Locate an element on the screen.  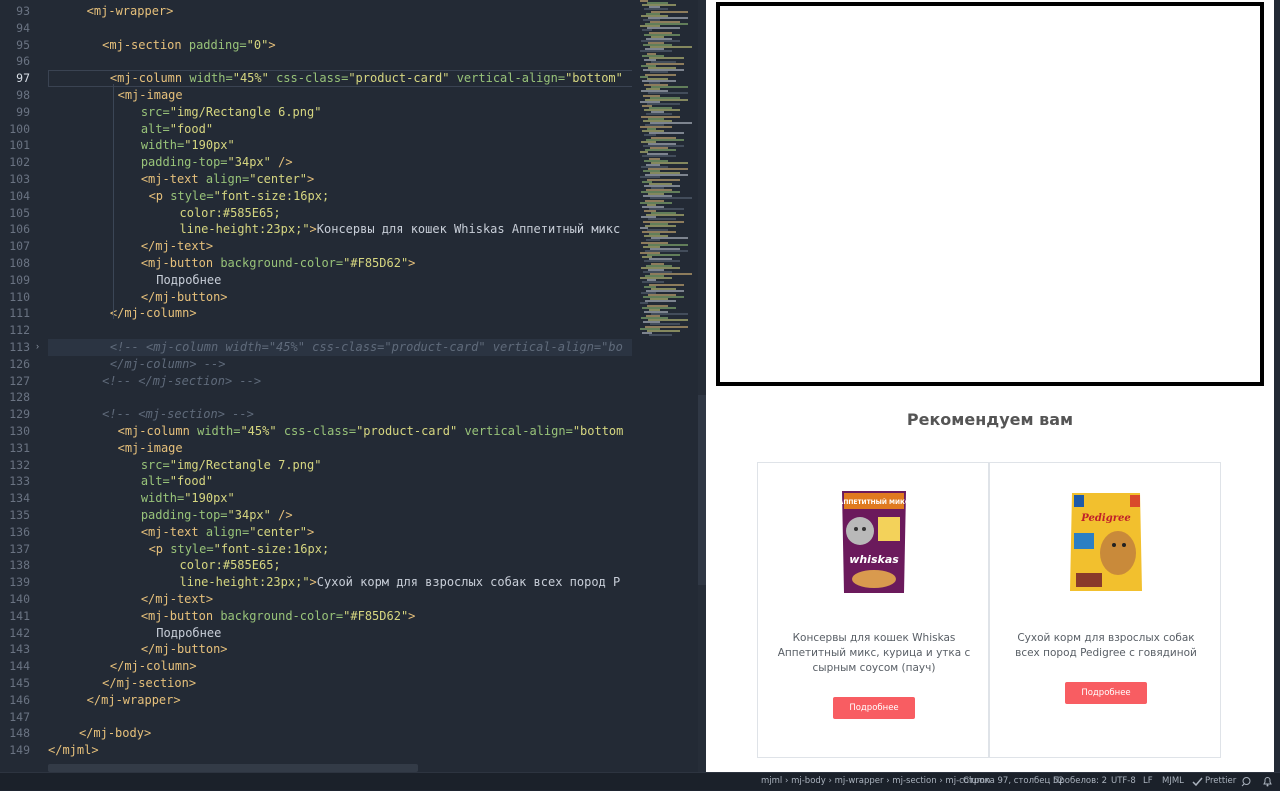
fold-chevron-icon: › is located at coordinates (37, 346).